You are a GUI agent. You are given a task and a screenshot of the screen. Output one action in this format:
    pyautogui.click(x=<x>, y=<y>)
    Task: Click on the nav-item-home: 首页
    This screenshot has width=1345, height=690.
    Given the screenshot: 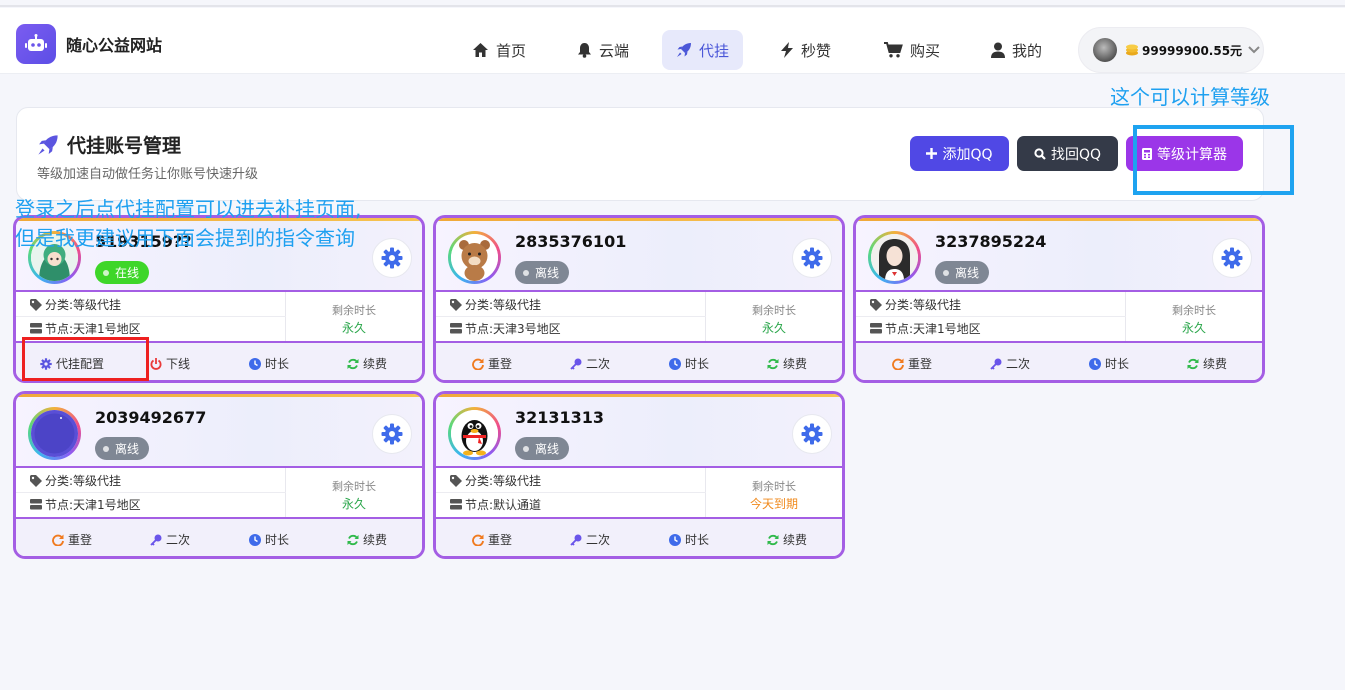 What is the action you would take?
    pyautogui.click(x=499, y=50)
    